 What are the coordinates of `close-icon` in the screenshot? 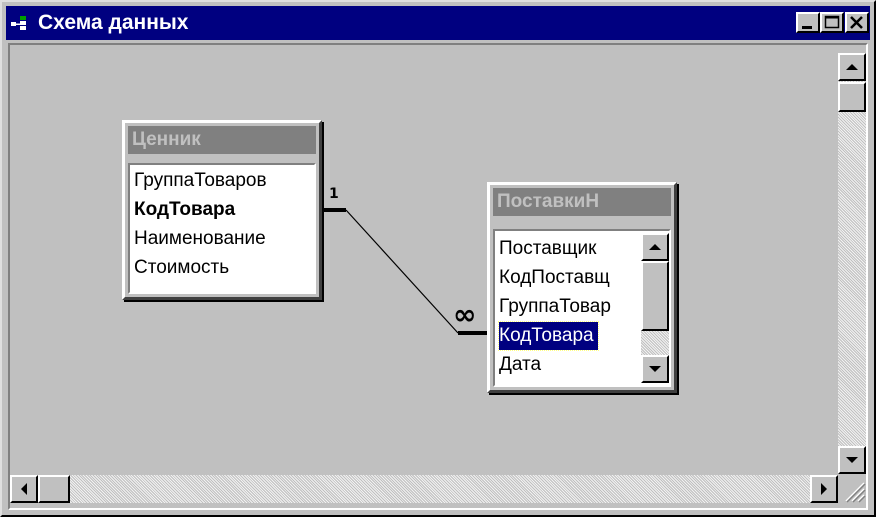 It's located at (856, 22).